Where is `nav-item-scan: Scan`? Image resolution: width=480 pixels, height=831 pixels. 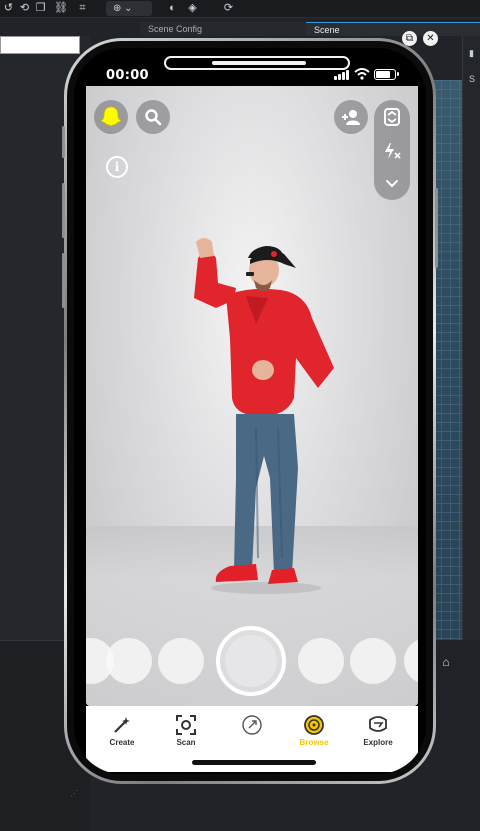
nav-item-scan: Scan is located at coordinates (186, 730).